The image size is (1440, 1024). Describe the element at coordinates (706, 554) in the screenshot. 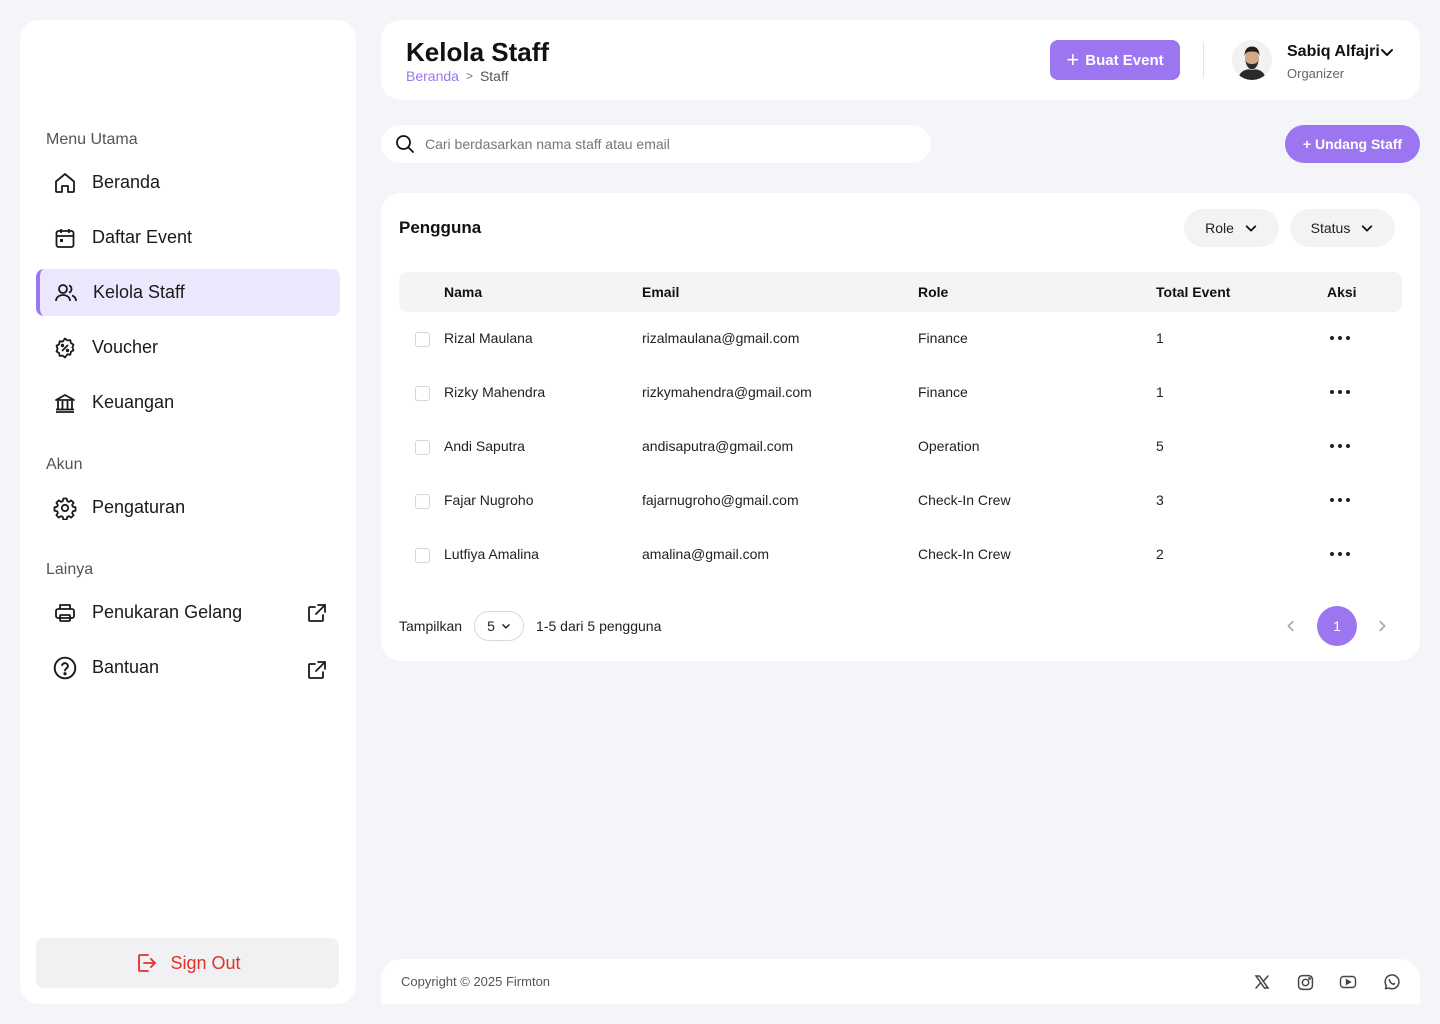

I see `cell-email: amalina@gmail.com` at that location.